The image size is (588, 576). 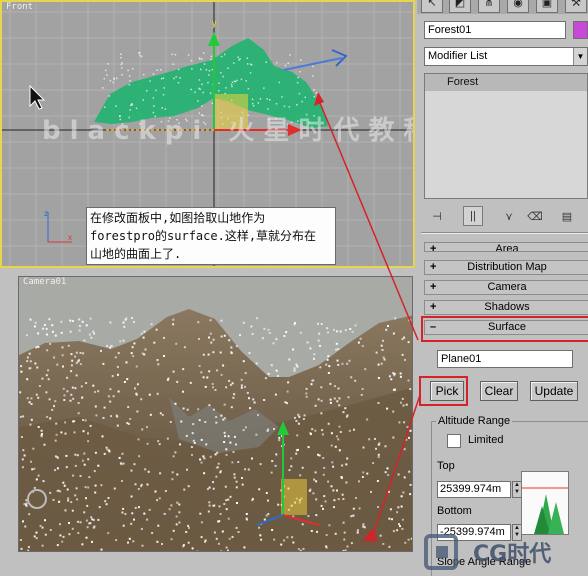 I want to click on top-value-field: 25399.974m, so click(x=474, y=489).